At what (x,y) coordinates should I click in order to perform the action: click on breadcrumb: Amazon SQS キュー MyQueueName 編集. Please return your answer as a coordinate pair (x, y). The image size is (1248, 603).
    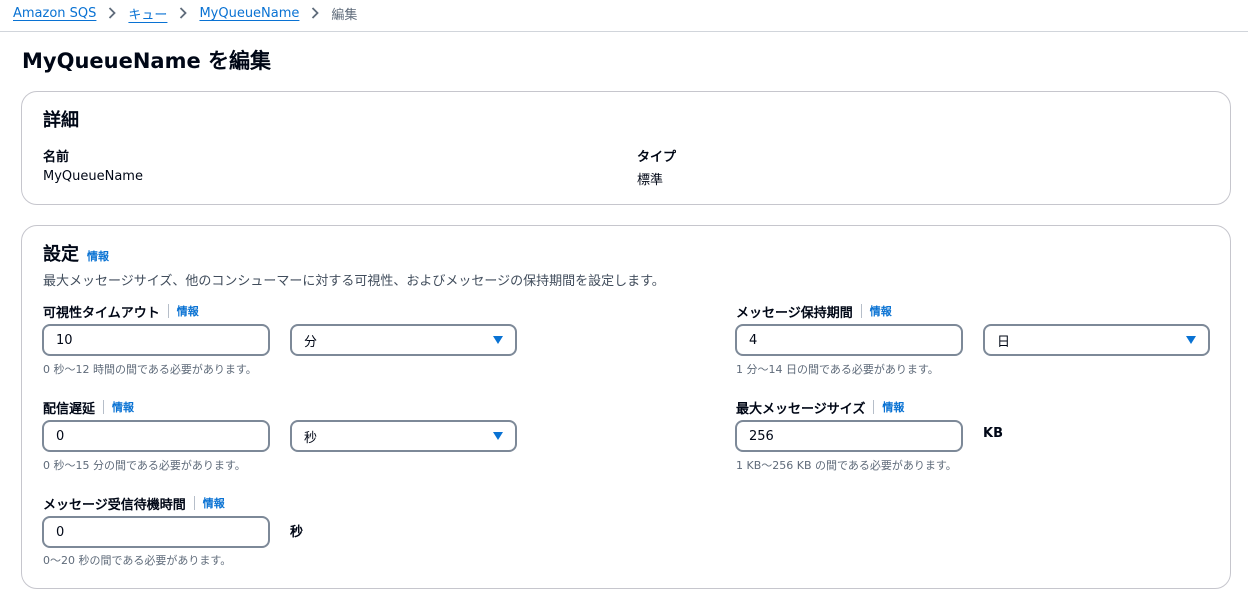
    Looking at the image, I should click on (185, 13).